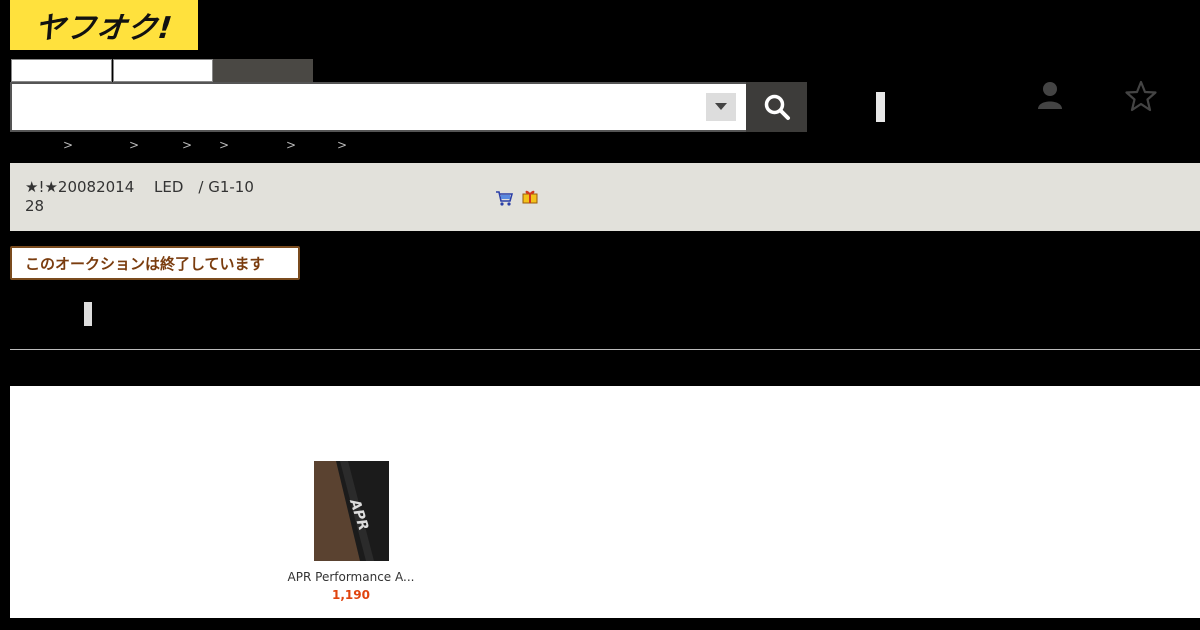  I want to click on my-account-button, so click(1050, 95).